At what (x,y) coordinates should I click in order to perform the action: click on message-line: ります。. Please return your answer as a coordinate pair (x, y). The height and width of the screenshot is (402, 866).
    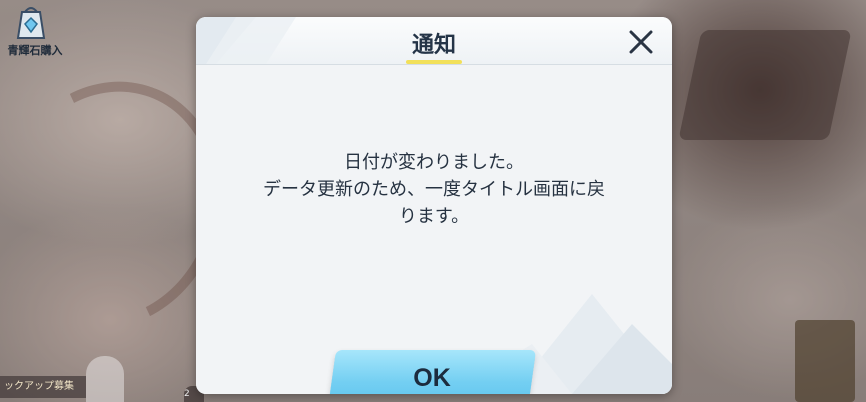
    Looking at the image, I should click on (434, 216).